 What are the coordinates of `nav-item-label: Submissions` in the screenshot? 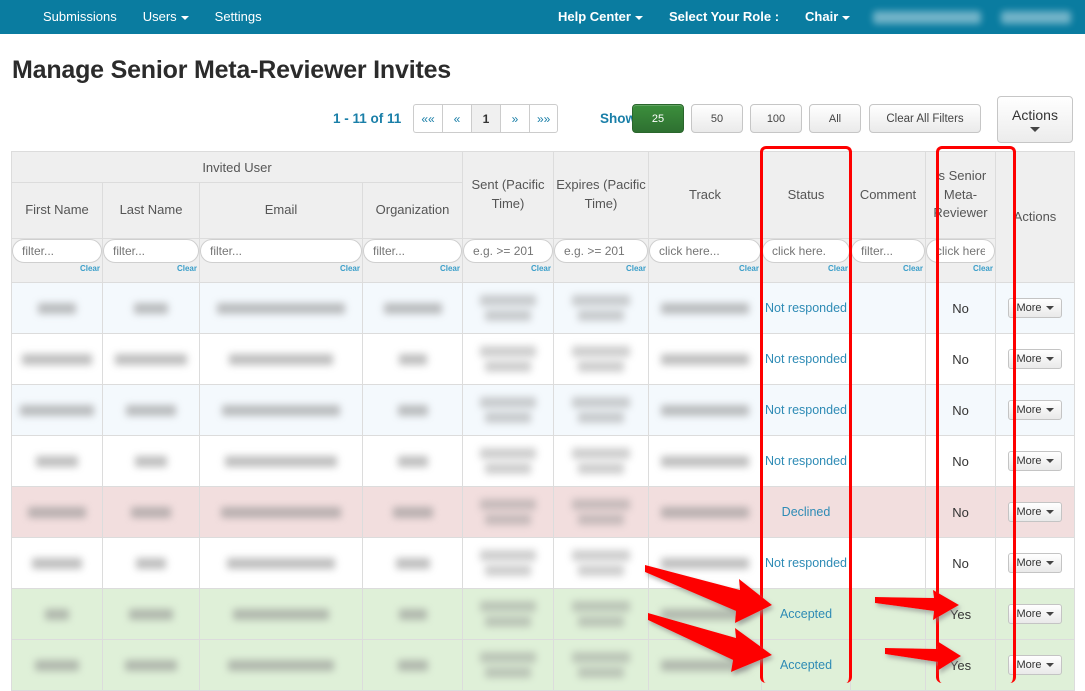 It's located at (80, 16).